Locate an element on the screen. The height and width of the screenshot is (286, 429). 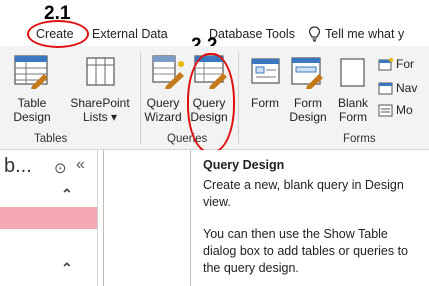
form-button: Form is located at coordinates (265, 103).